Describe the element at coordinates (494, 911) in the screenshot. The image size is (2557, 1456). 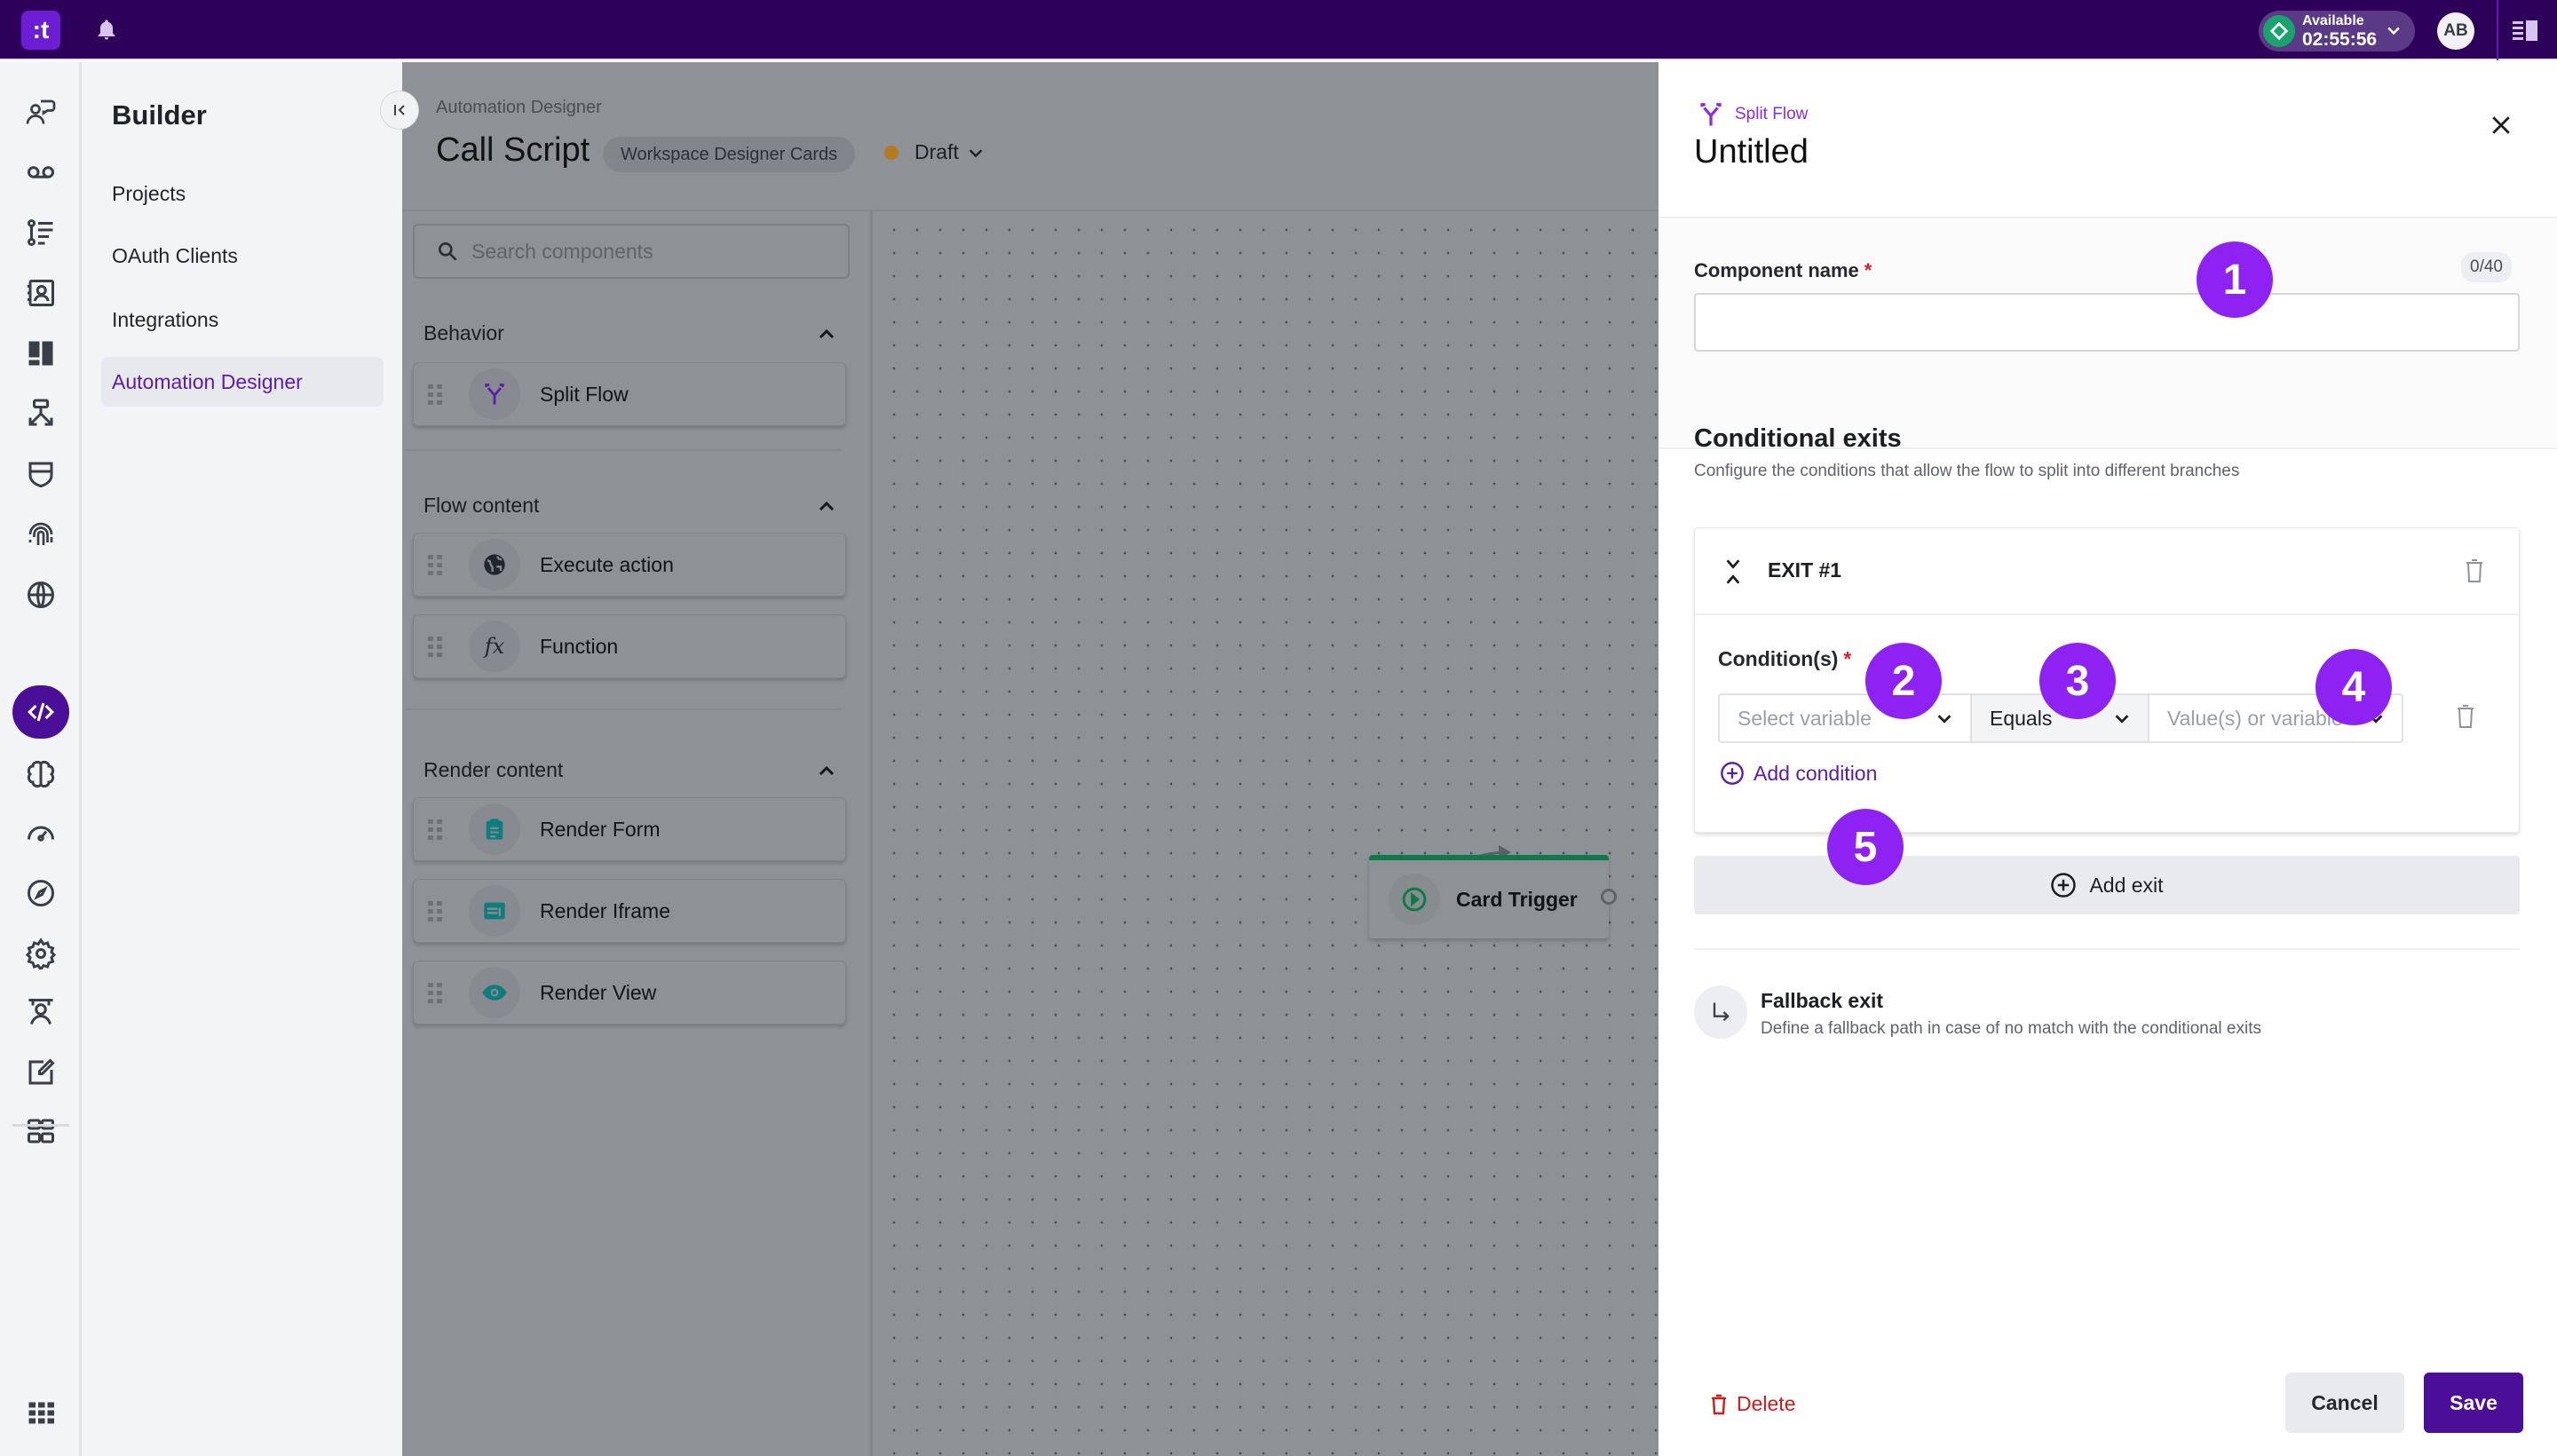
I see `iframe-icon` at that location.